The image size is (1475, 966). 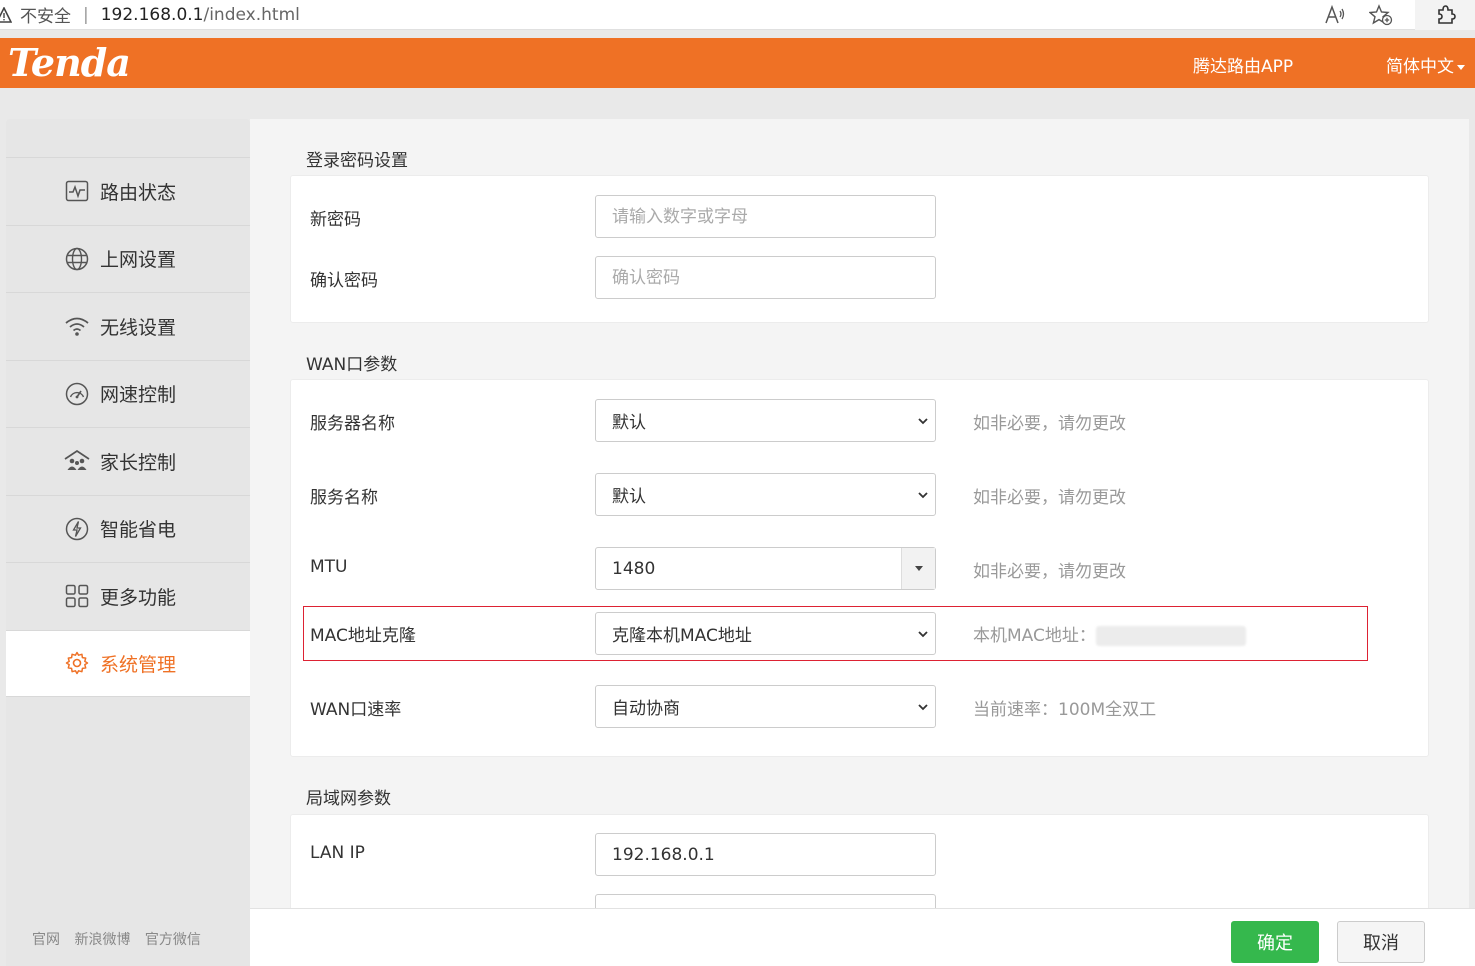 I want to click on new-password-row: 新密码, so click(x=860, y=216).